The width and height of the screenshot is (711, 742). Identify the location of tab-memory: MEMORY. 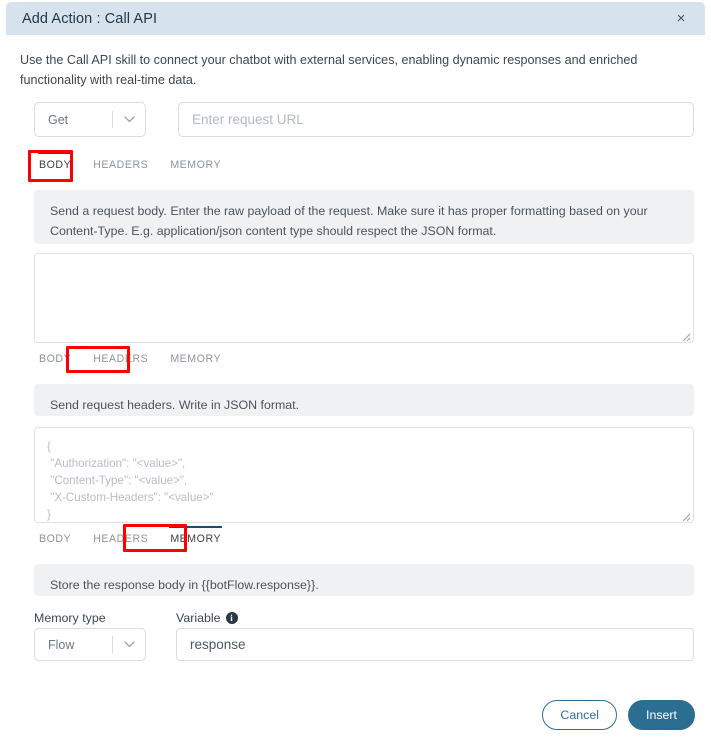
(195, 163).